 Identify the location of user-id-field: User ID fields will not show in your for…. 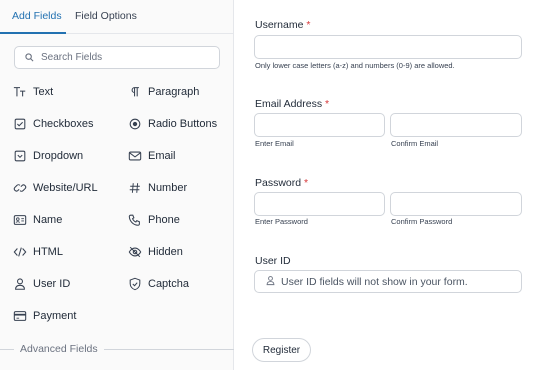
(388, 281).